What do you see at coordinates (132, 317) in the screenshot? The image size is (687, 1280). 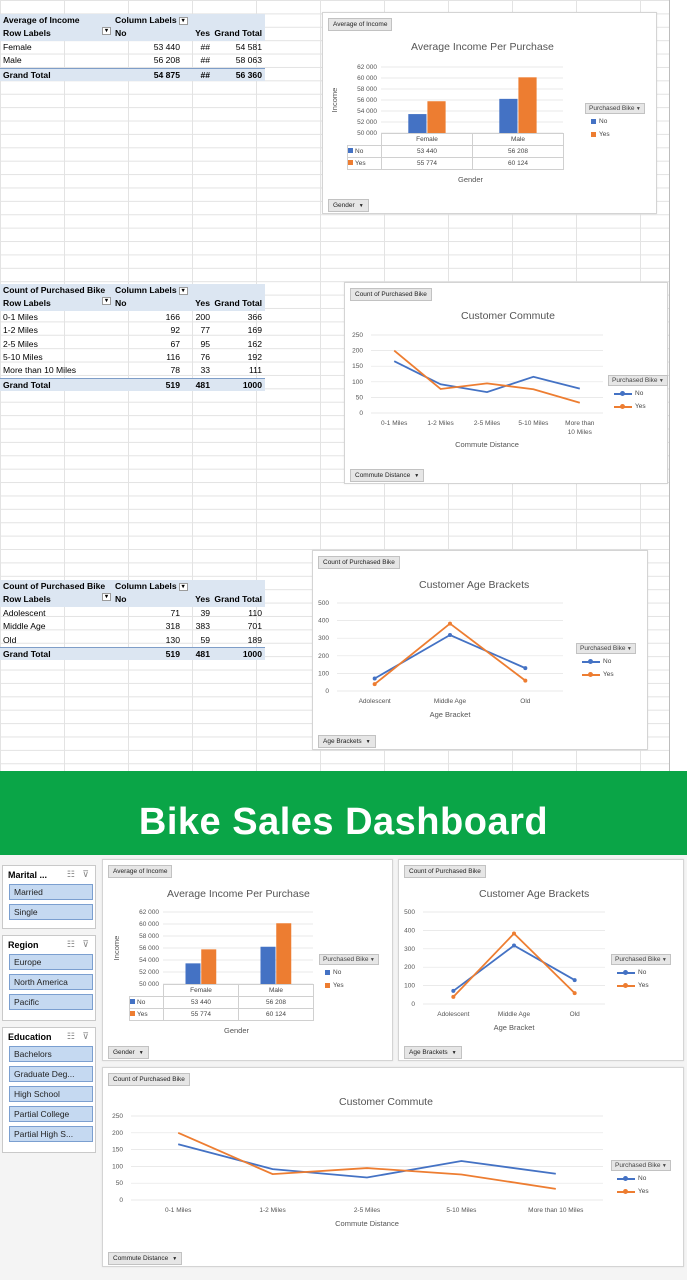 I see `pivot-row: 0-1 Miles 166 200 366` at bounding box center [132, 317].